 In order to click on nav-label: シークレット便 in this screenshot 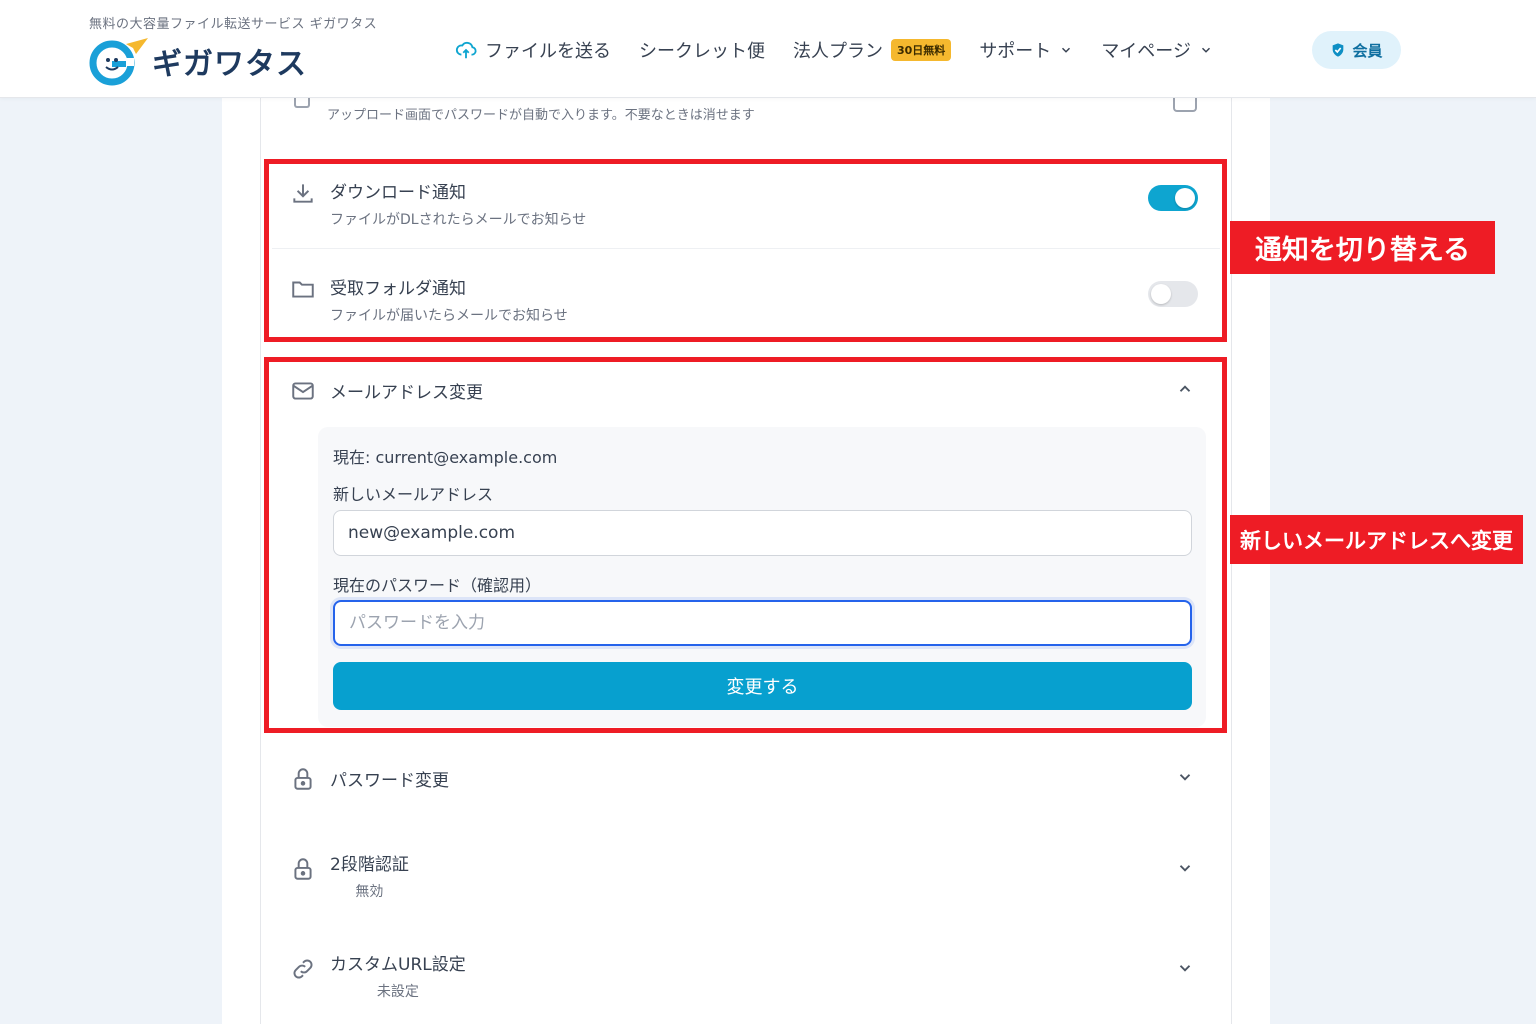, I will do `click(702, 51)`.